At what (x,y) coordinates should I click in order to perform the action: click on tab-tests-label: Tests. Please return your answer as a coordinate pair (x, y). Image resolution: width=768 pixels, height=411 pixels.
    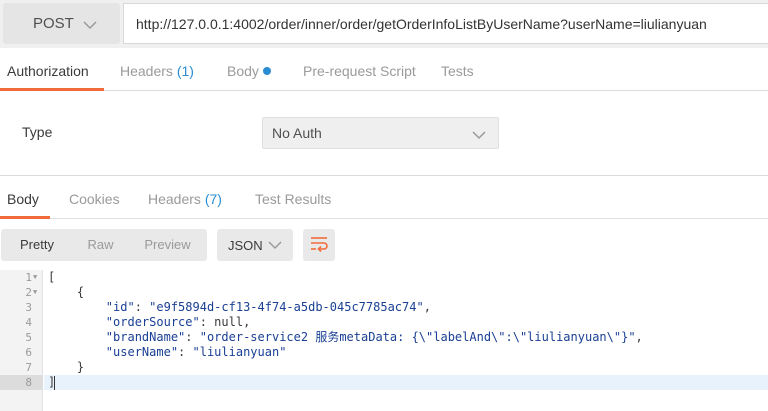
    Looking at the image, I should click on (457, 71).